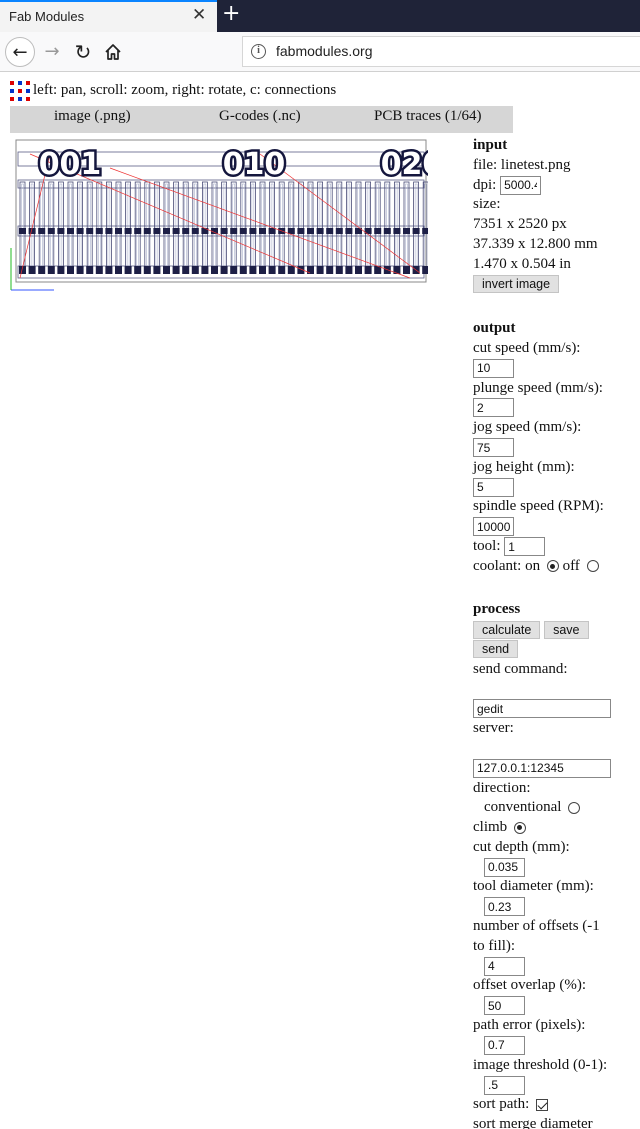 This screenshot has width=640, height=1129. What do you see at coordinates (485, 184) in the screenshot?
I see `dpi-label: dpi:` at bounding box center [485, 184].